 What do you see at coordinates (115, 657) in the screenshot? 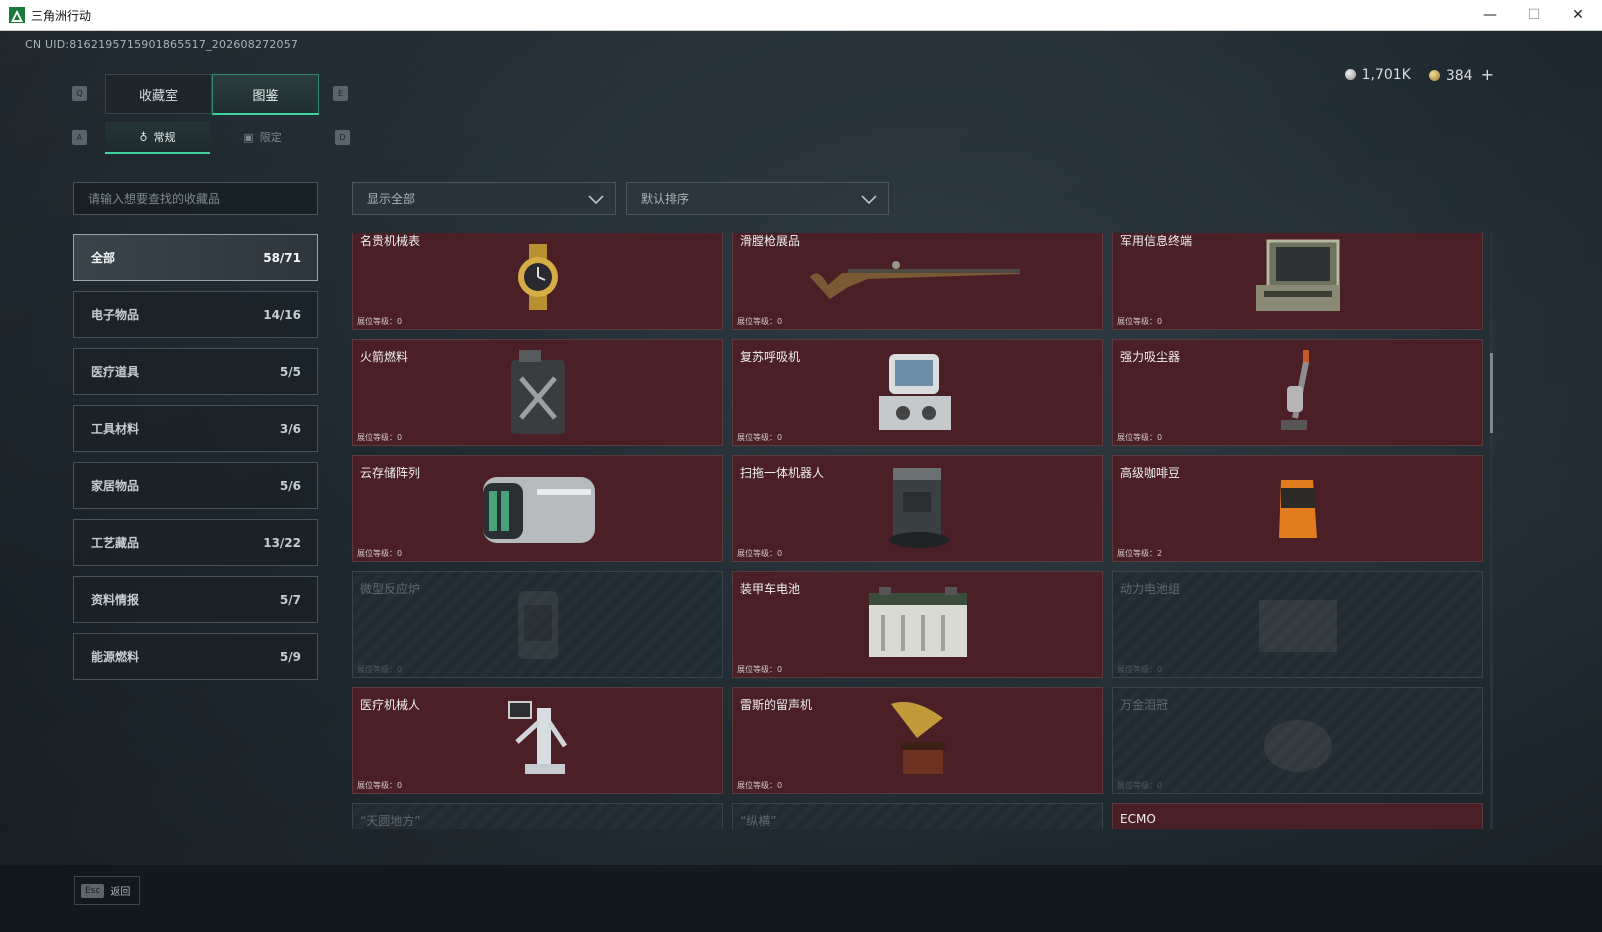
I see `category-label: 能源燃料` at bounding box center [115, 657].